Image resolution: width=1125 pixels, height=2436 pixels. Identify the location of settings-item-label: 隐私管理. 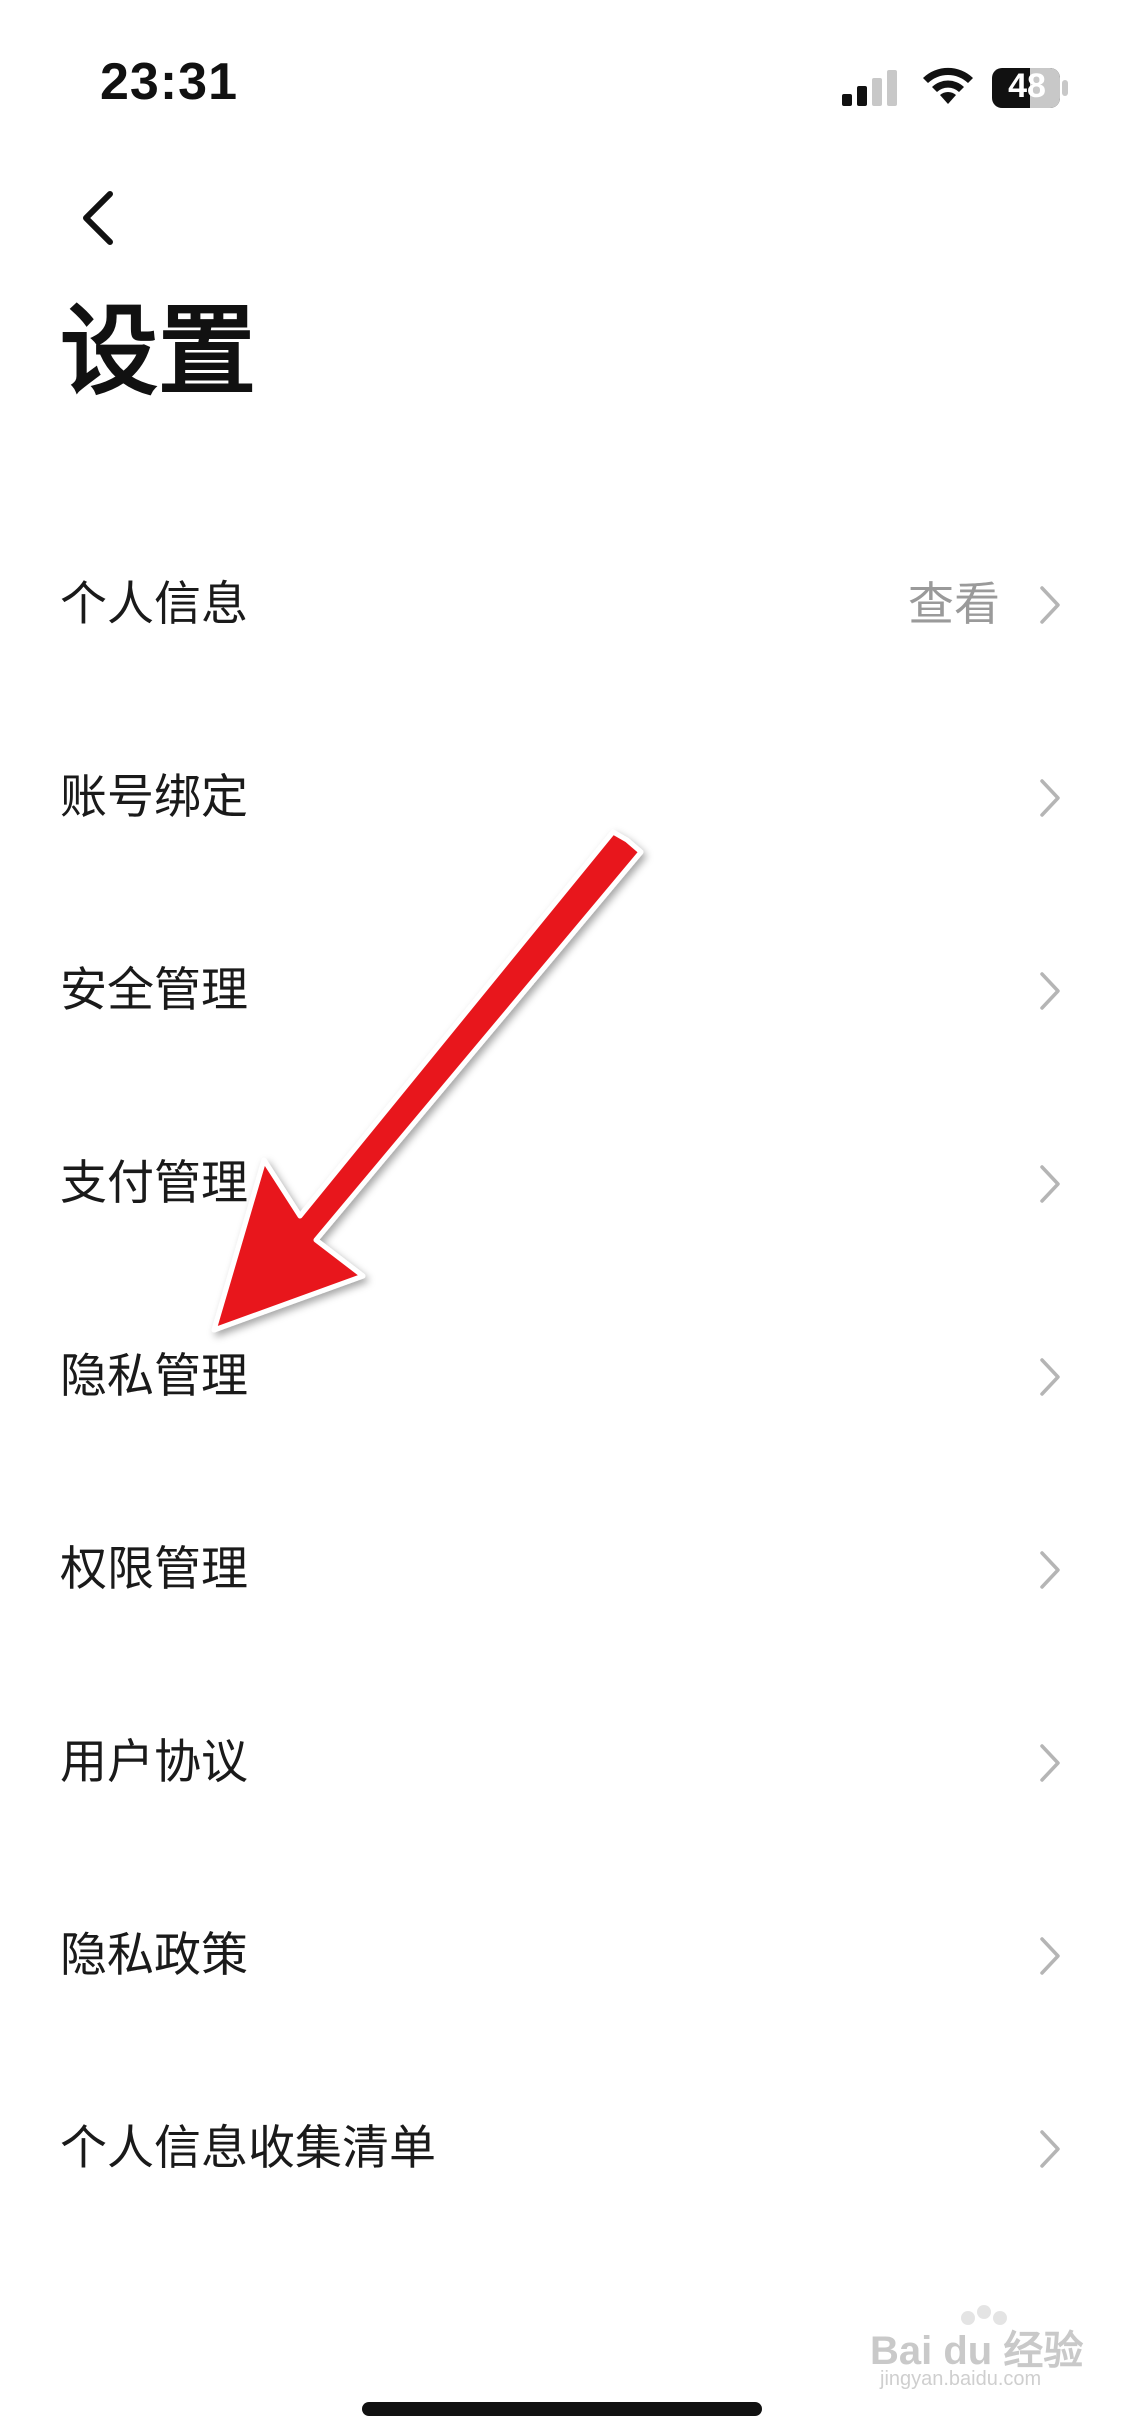
(154, 1376).